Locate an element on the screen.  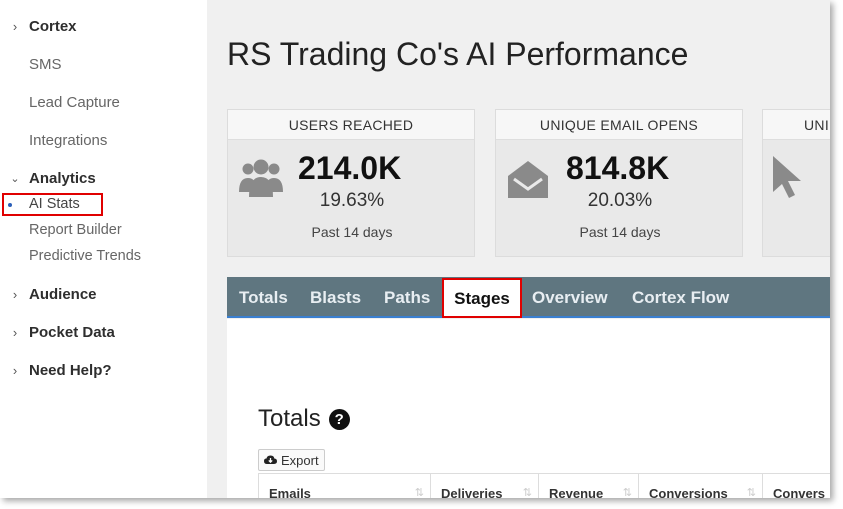
stat-card-users-reached: USERS REACHED 214.0K 19.63% Past 14 days is located at coordinates (351, 183).